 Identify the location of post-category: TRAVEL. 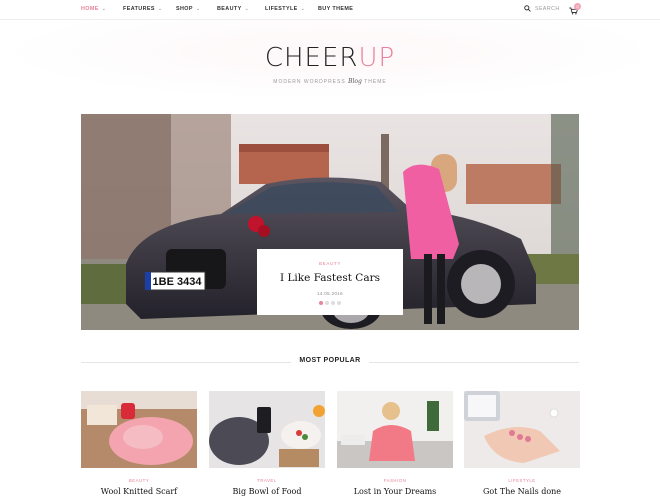
(267, 480).